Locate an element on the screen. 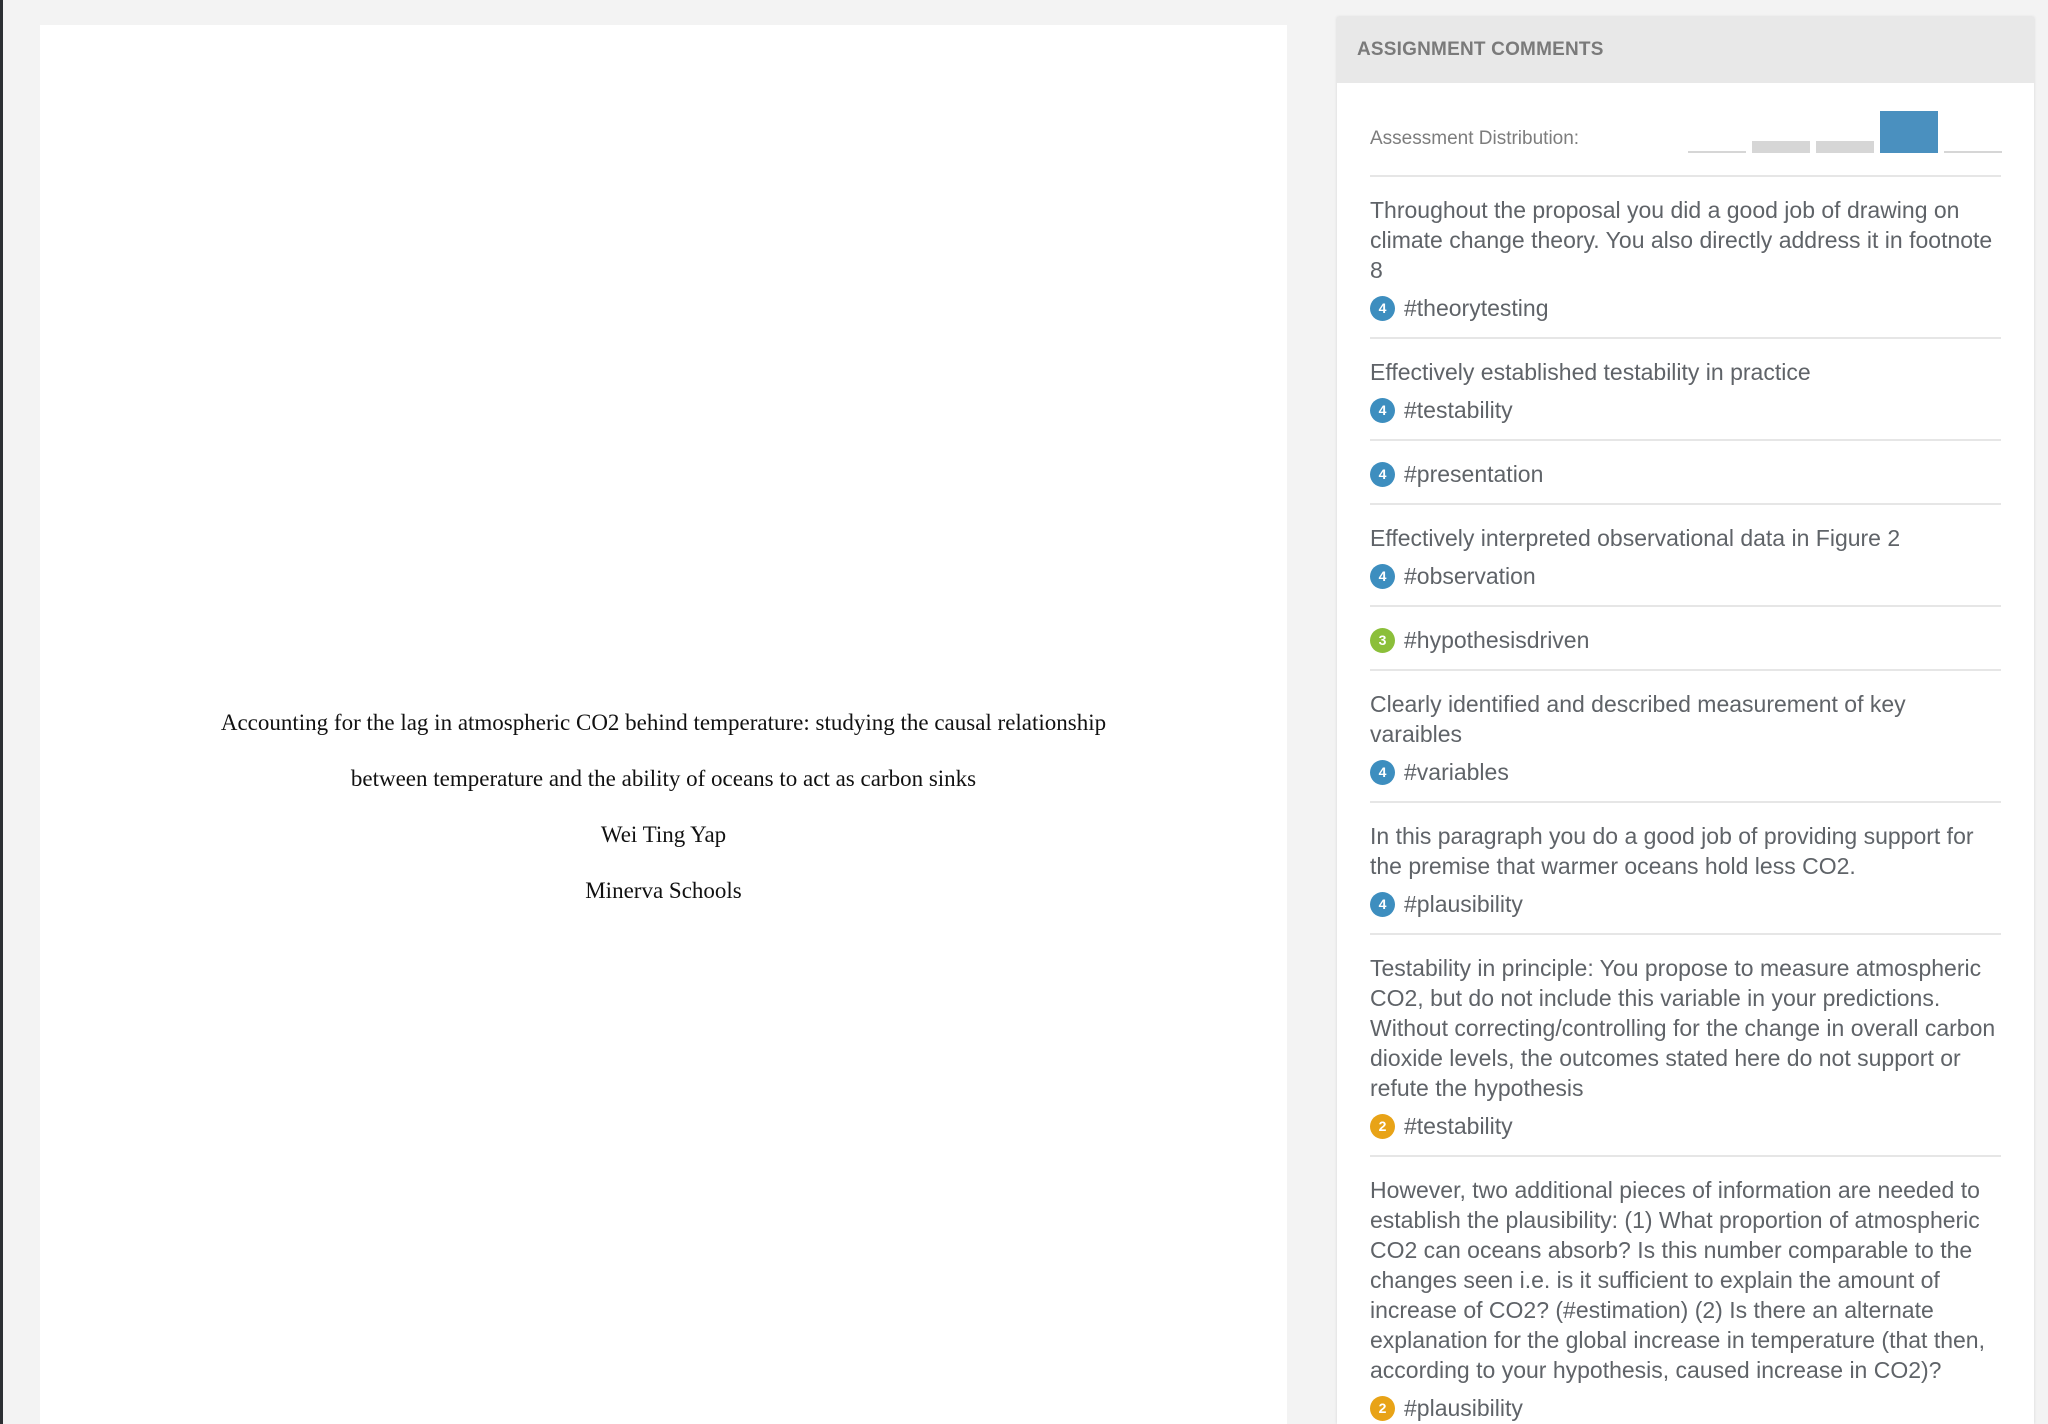  panel-header: ASSIGNMENT COMMENTS is located at coordinates (1685, 50).